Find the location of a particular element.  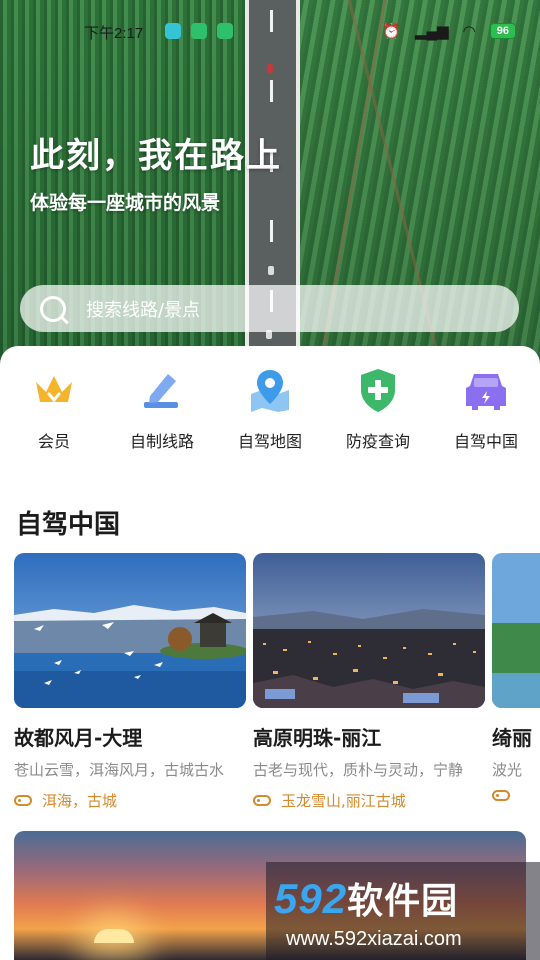

watermark-url: www.592xiazai.com is located at coordinates (374, 939).